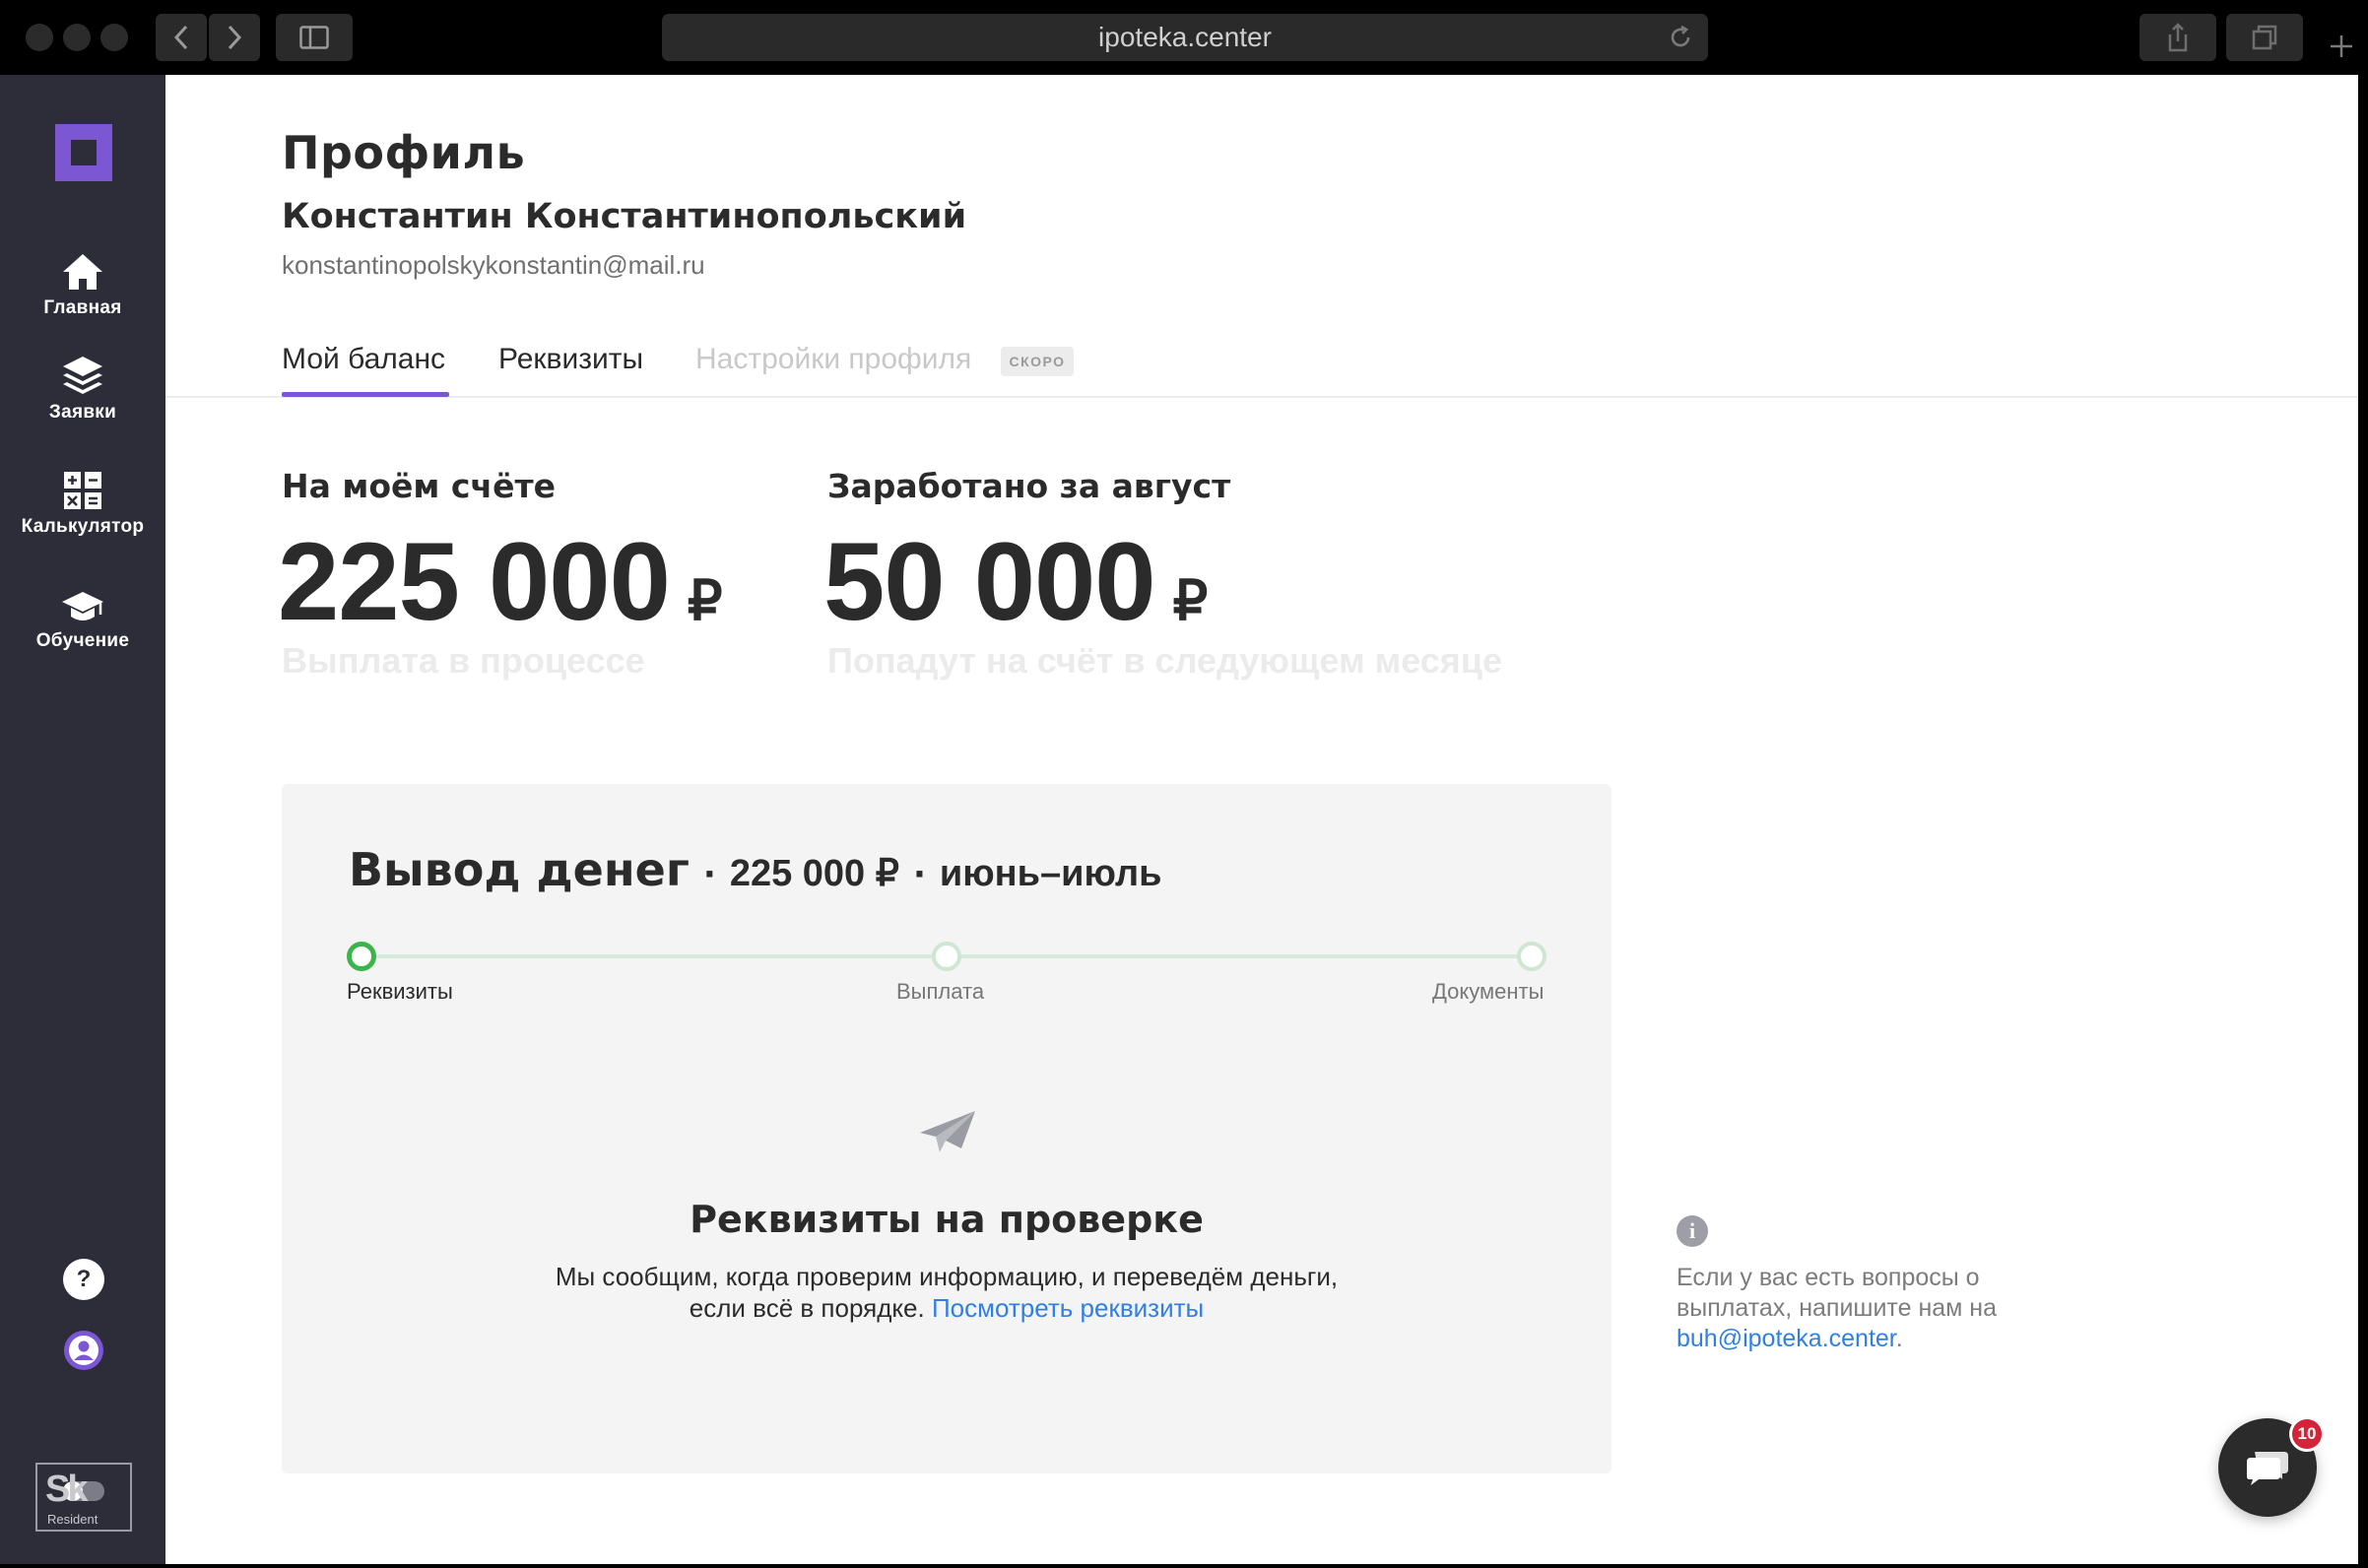 The width and height of the screenshot is (2368, 1568). I want to click on step-documents-marker, so click(1531, 957).